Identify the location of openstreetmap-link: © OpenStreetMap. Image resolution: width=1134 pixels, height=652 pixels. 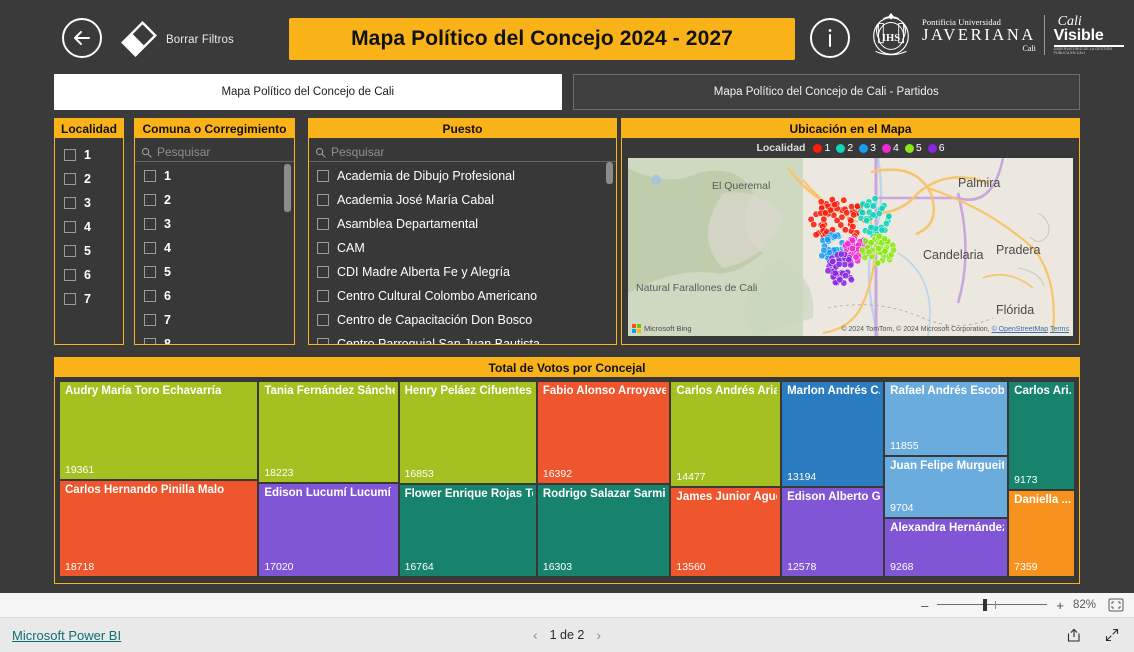
(1020, 329).